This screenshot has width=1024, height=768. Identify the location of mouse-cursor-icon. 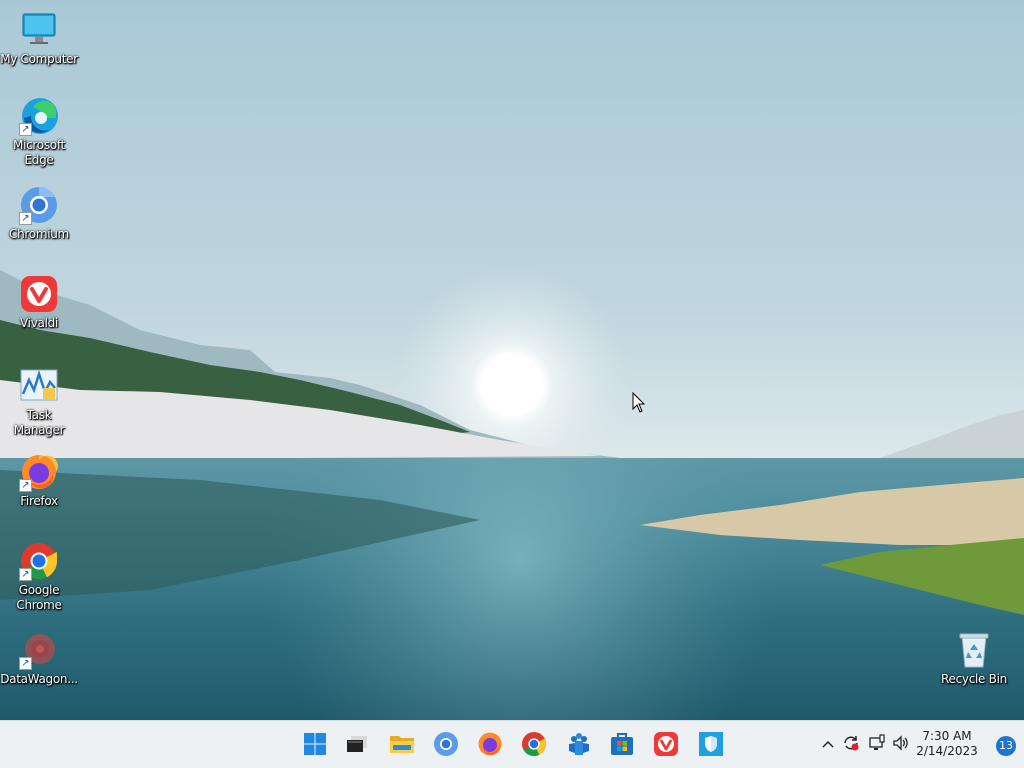
(639, 402).